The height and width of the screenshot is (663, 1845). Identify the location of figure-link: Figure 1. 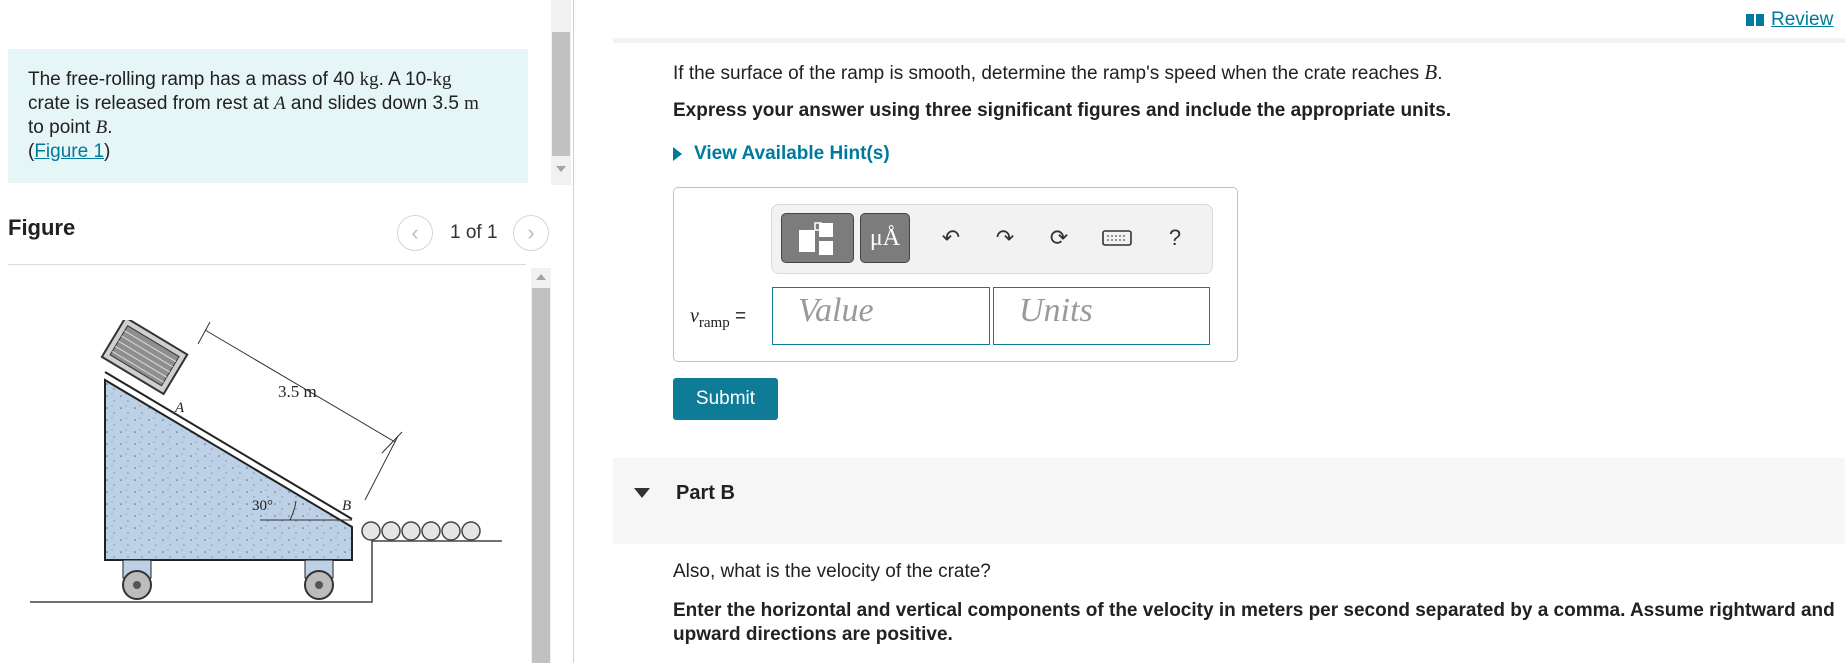
(69, 151).